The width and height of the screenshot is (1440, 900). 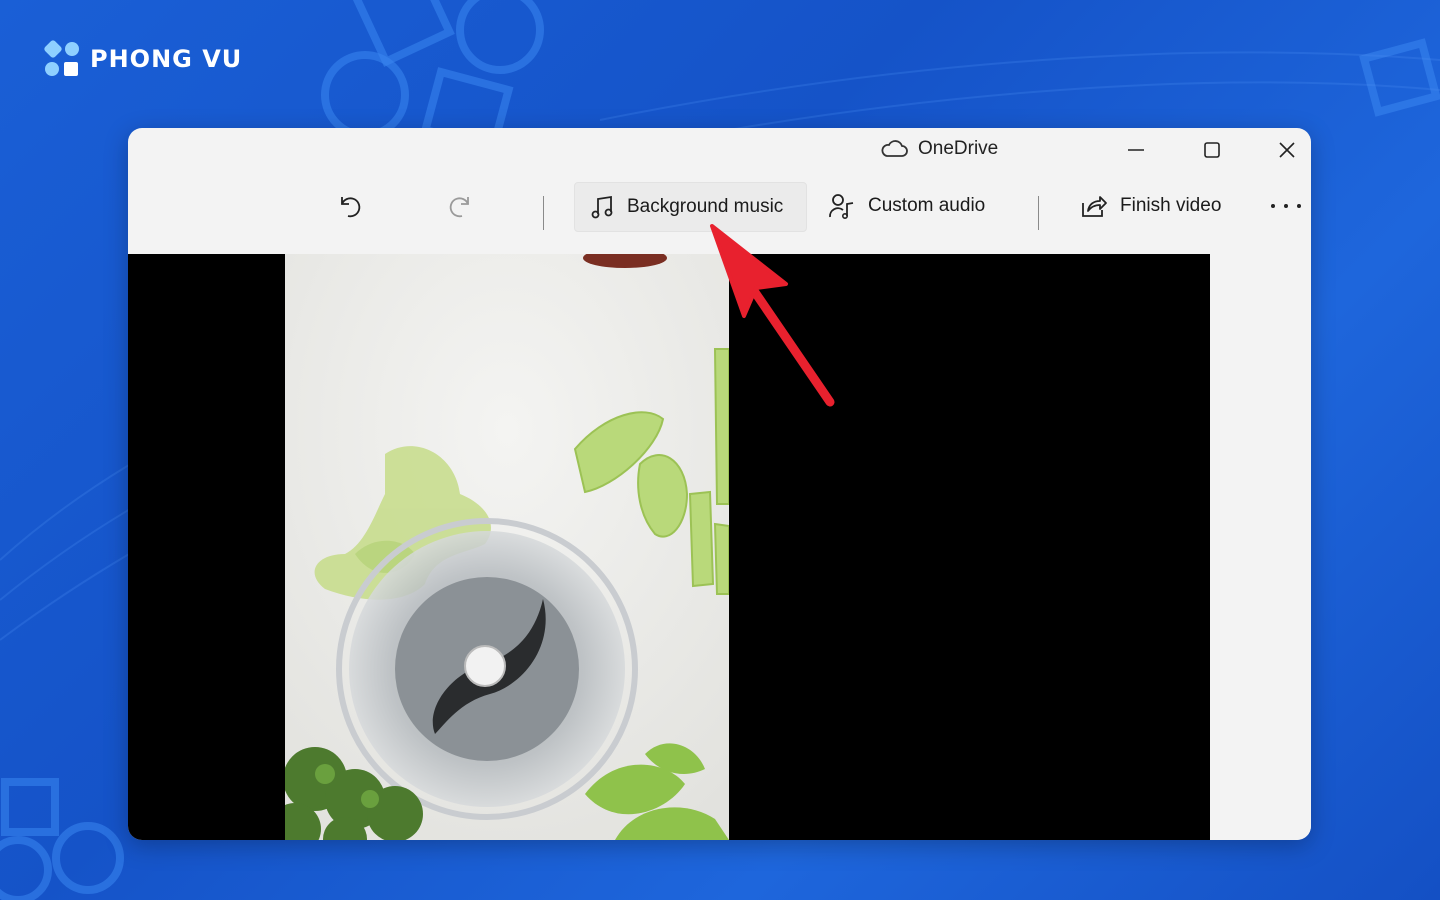 I want to click on onedrive-label: OneDrive, so click(x=958, y=148).